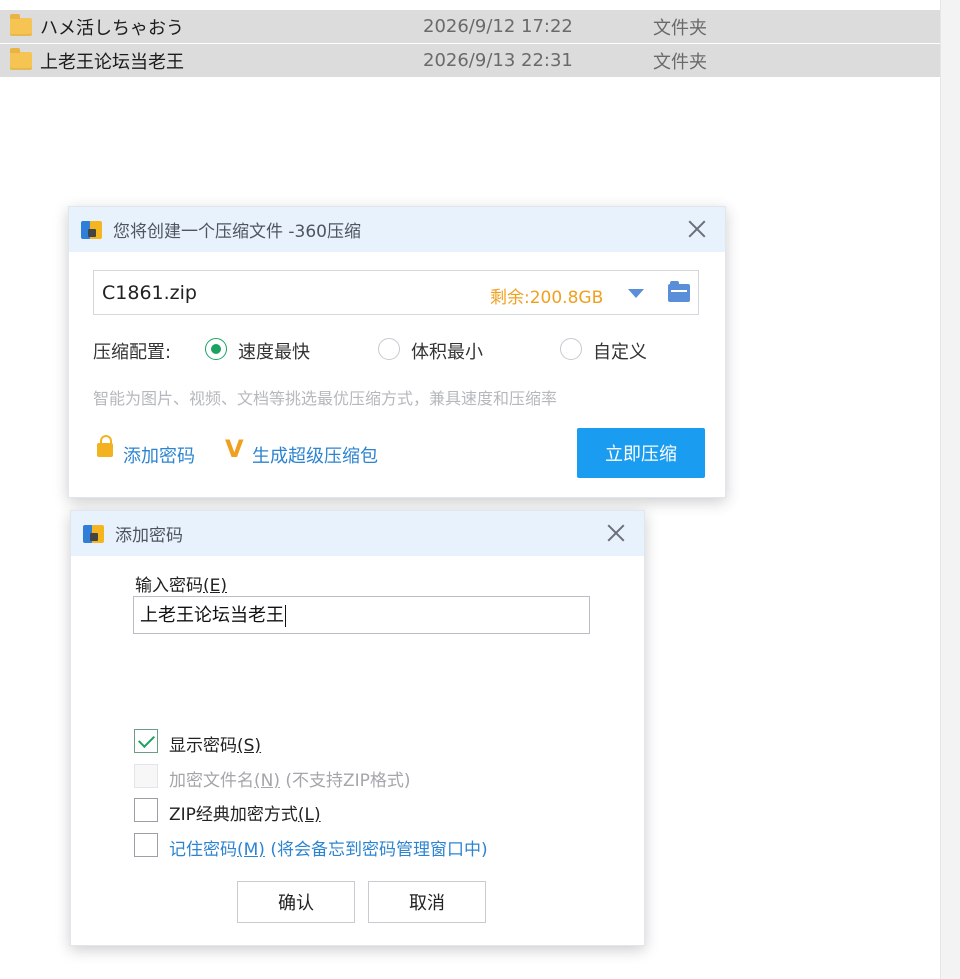 The width and height of the screenshot is (960, 979). I want to click on text-caret, so click(285, 616).